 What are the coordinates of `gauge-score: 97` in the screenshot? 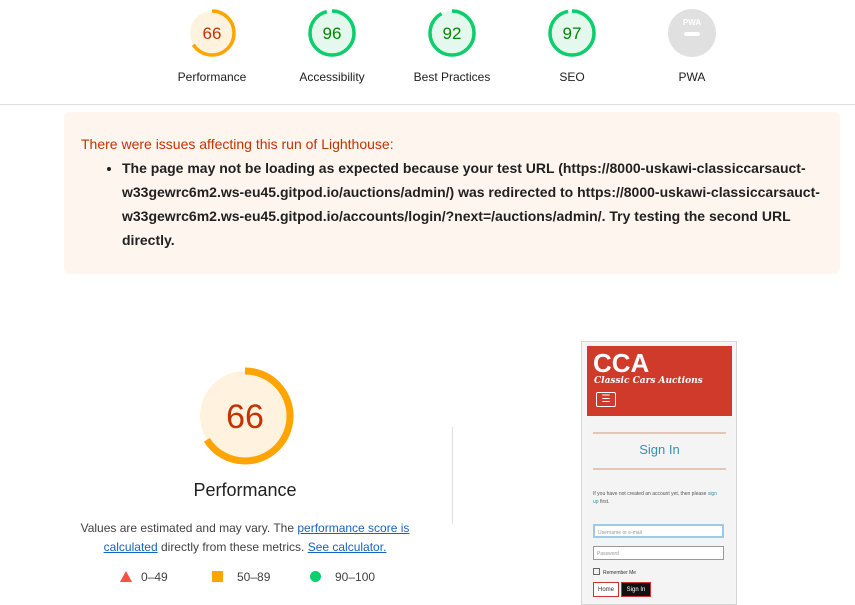 It's located at (572, 33).